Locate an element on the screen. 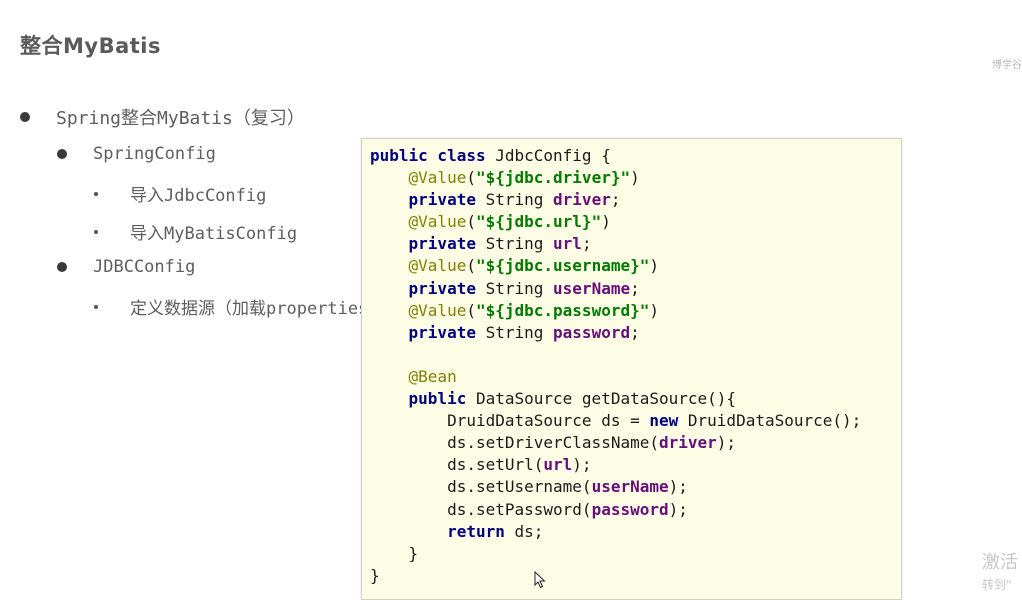 This screenshot has width=1022, height=600. code-line: @Bean is located at coordinates (615, 377).